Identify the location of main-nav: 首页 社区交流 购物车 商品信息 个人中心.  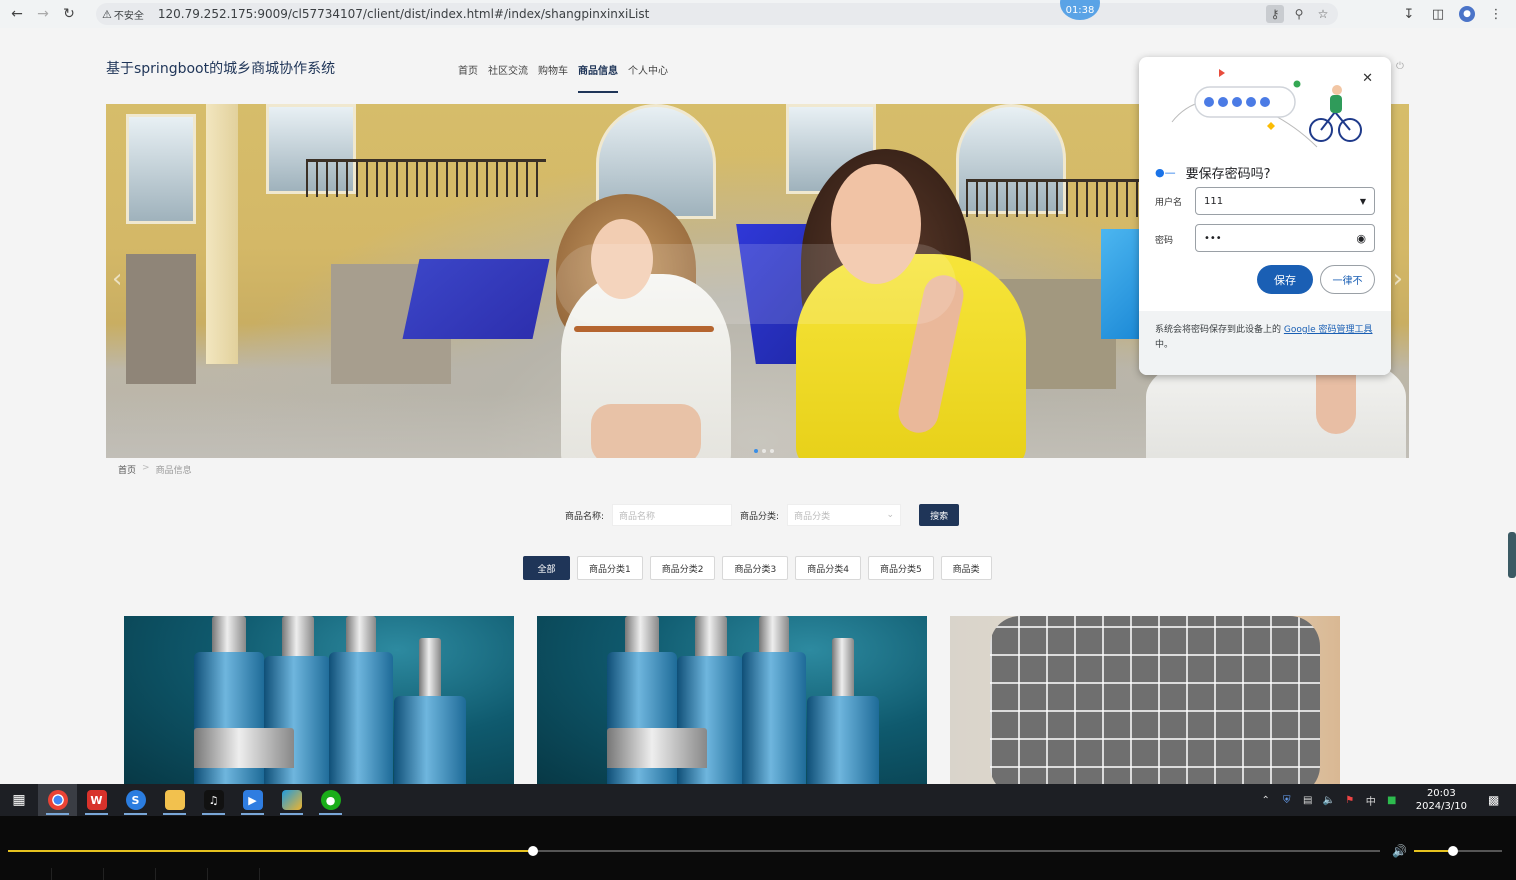
(563, 77).